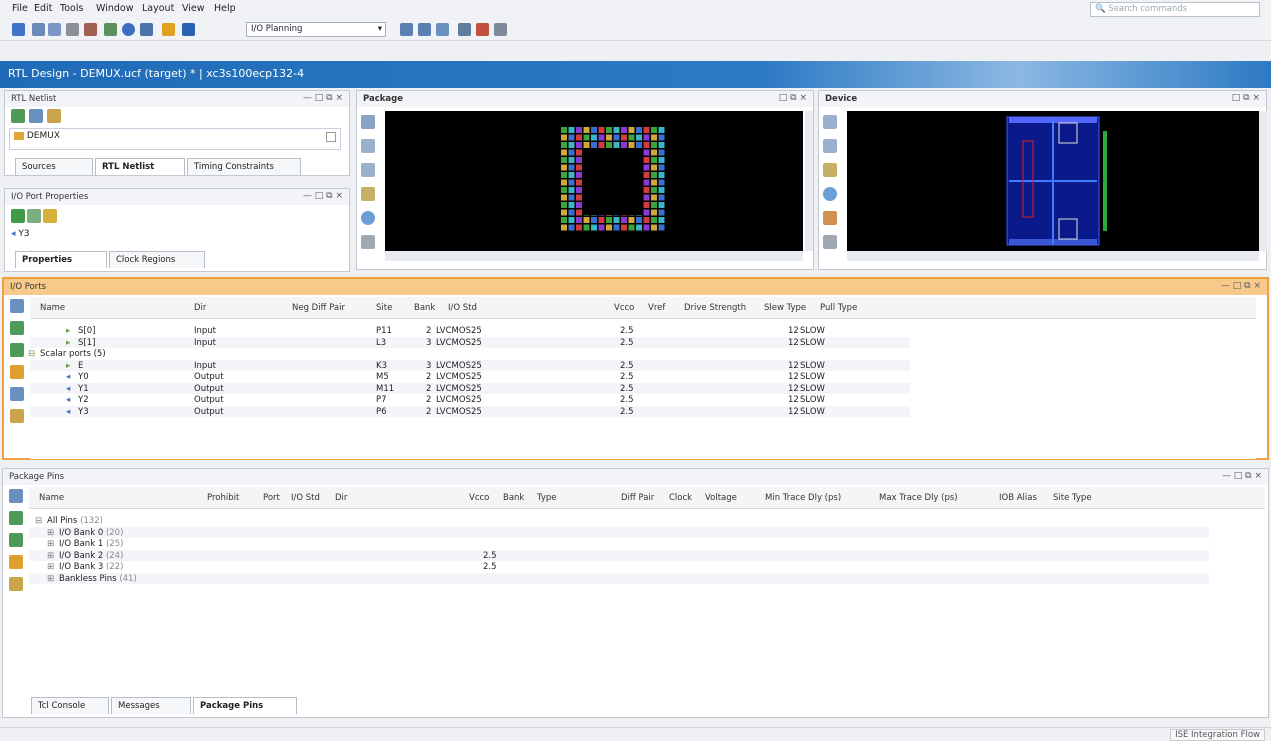  Describe the element at coordinates (188, 29) in the screenshot. I see `window-icon` at that location.